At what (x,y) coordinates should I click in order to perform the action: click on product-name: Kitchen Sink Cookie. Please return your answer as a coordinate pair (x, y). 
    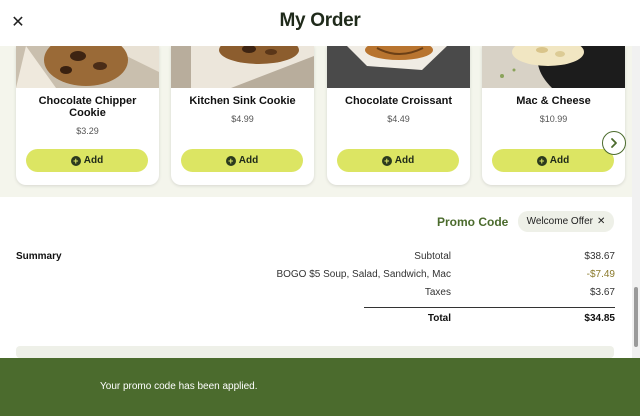
    Looking at the image, I should click on (242, 101).